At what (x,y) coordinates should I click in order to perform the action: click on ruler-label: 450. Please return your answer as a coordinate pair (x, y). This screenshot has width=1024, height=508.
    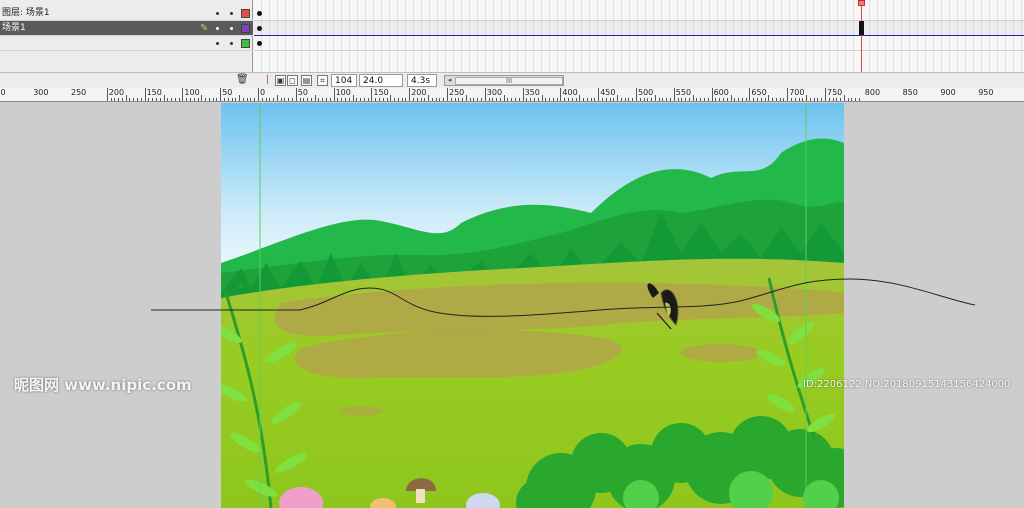
    Looking at the image, I should click on (608, 92).